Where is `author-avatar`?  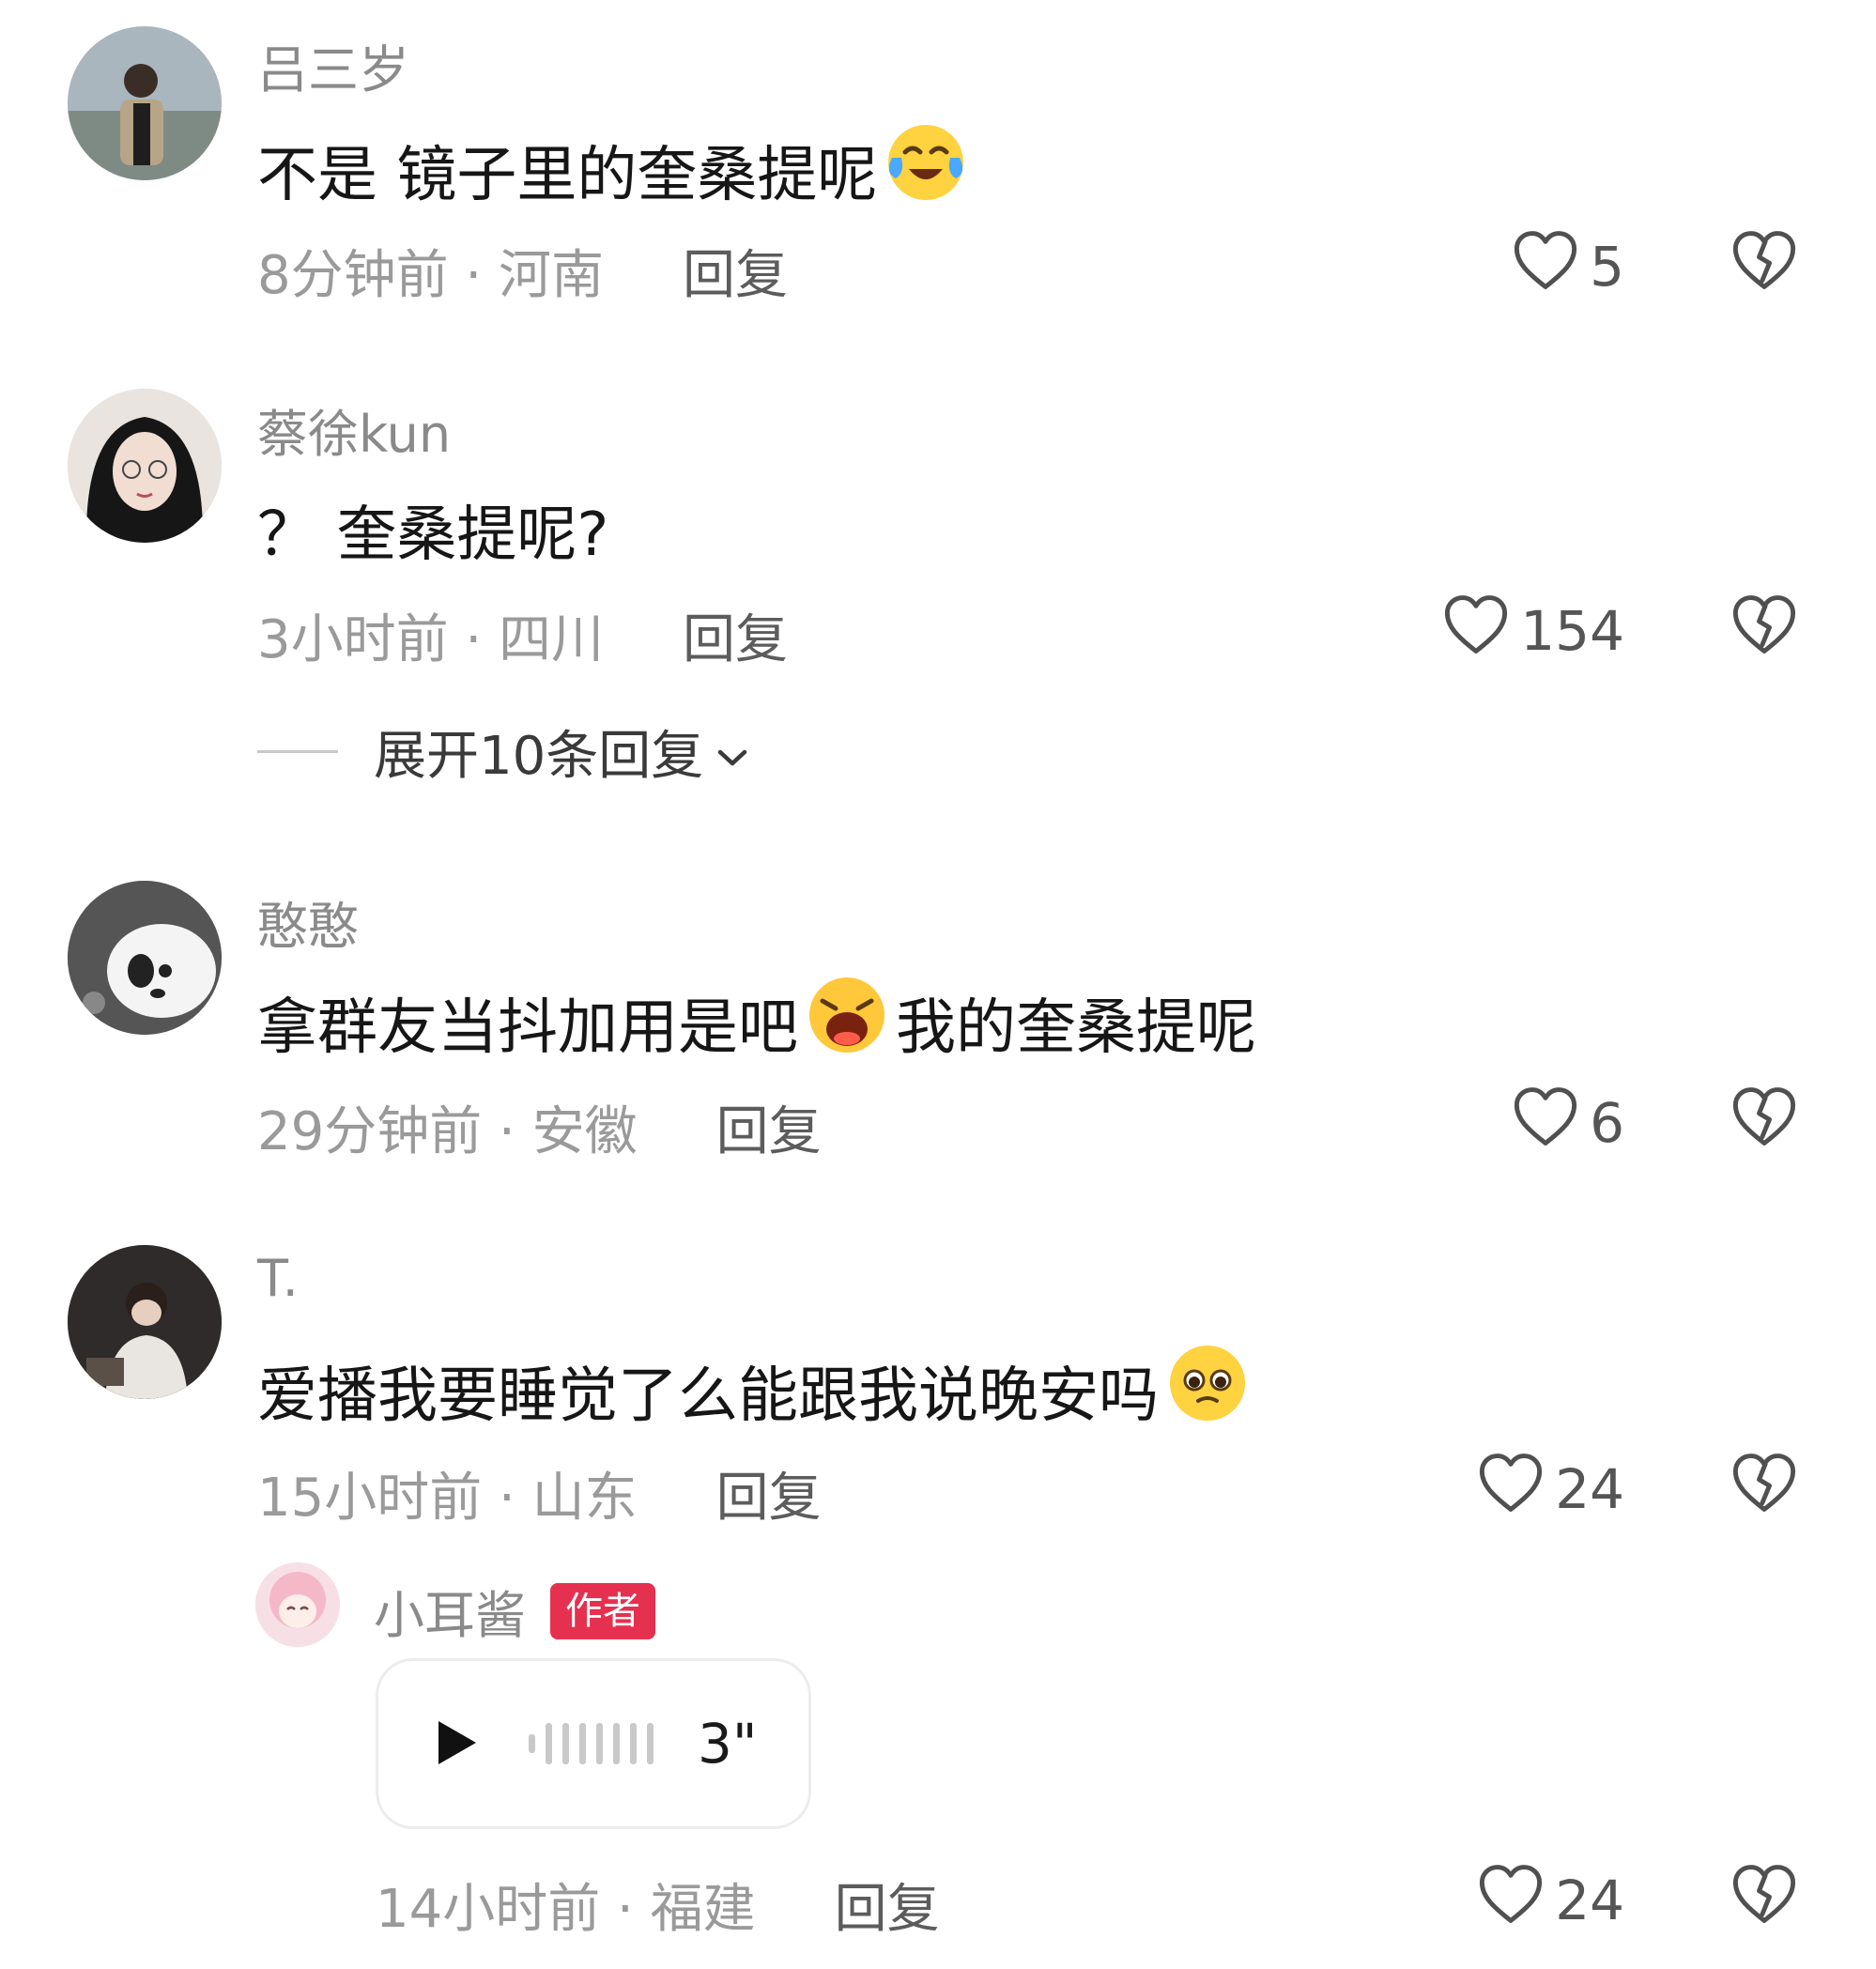
author-avatar is located at coordinates (297, 1604).